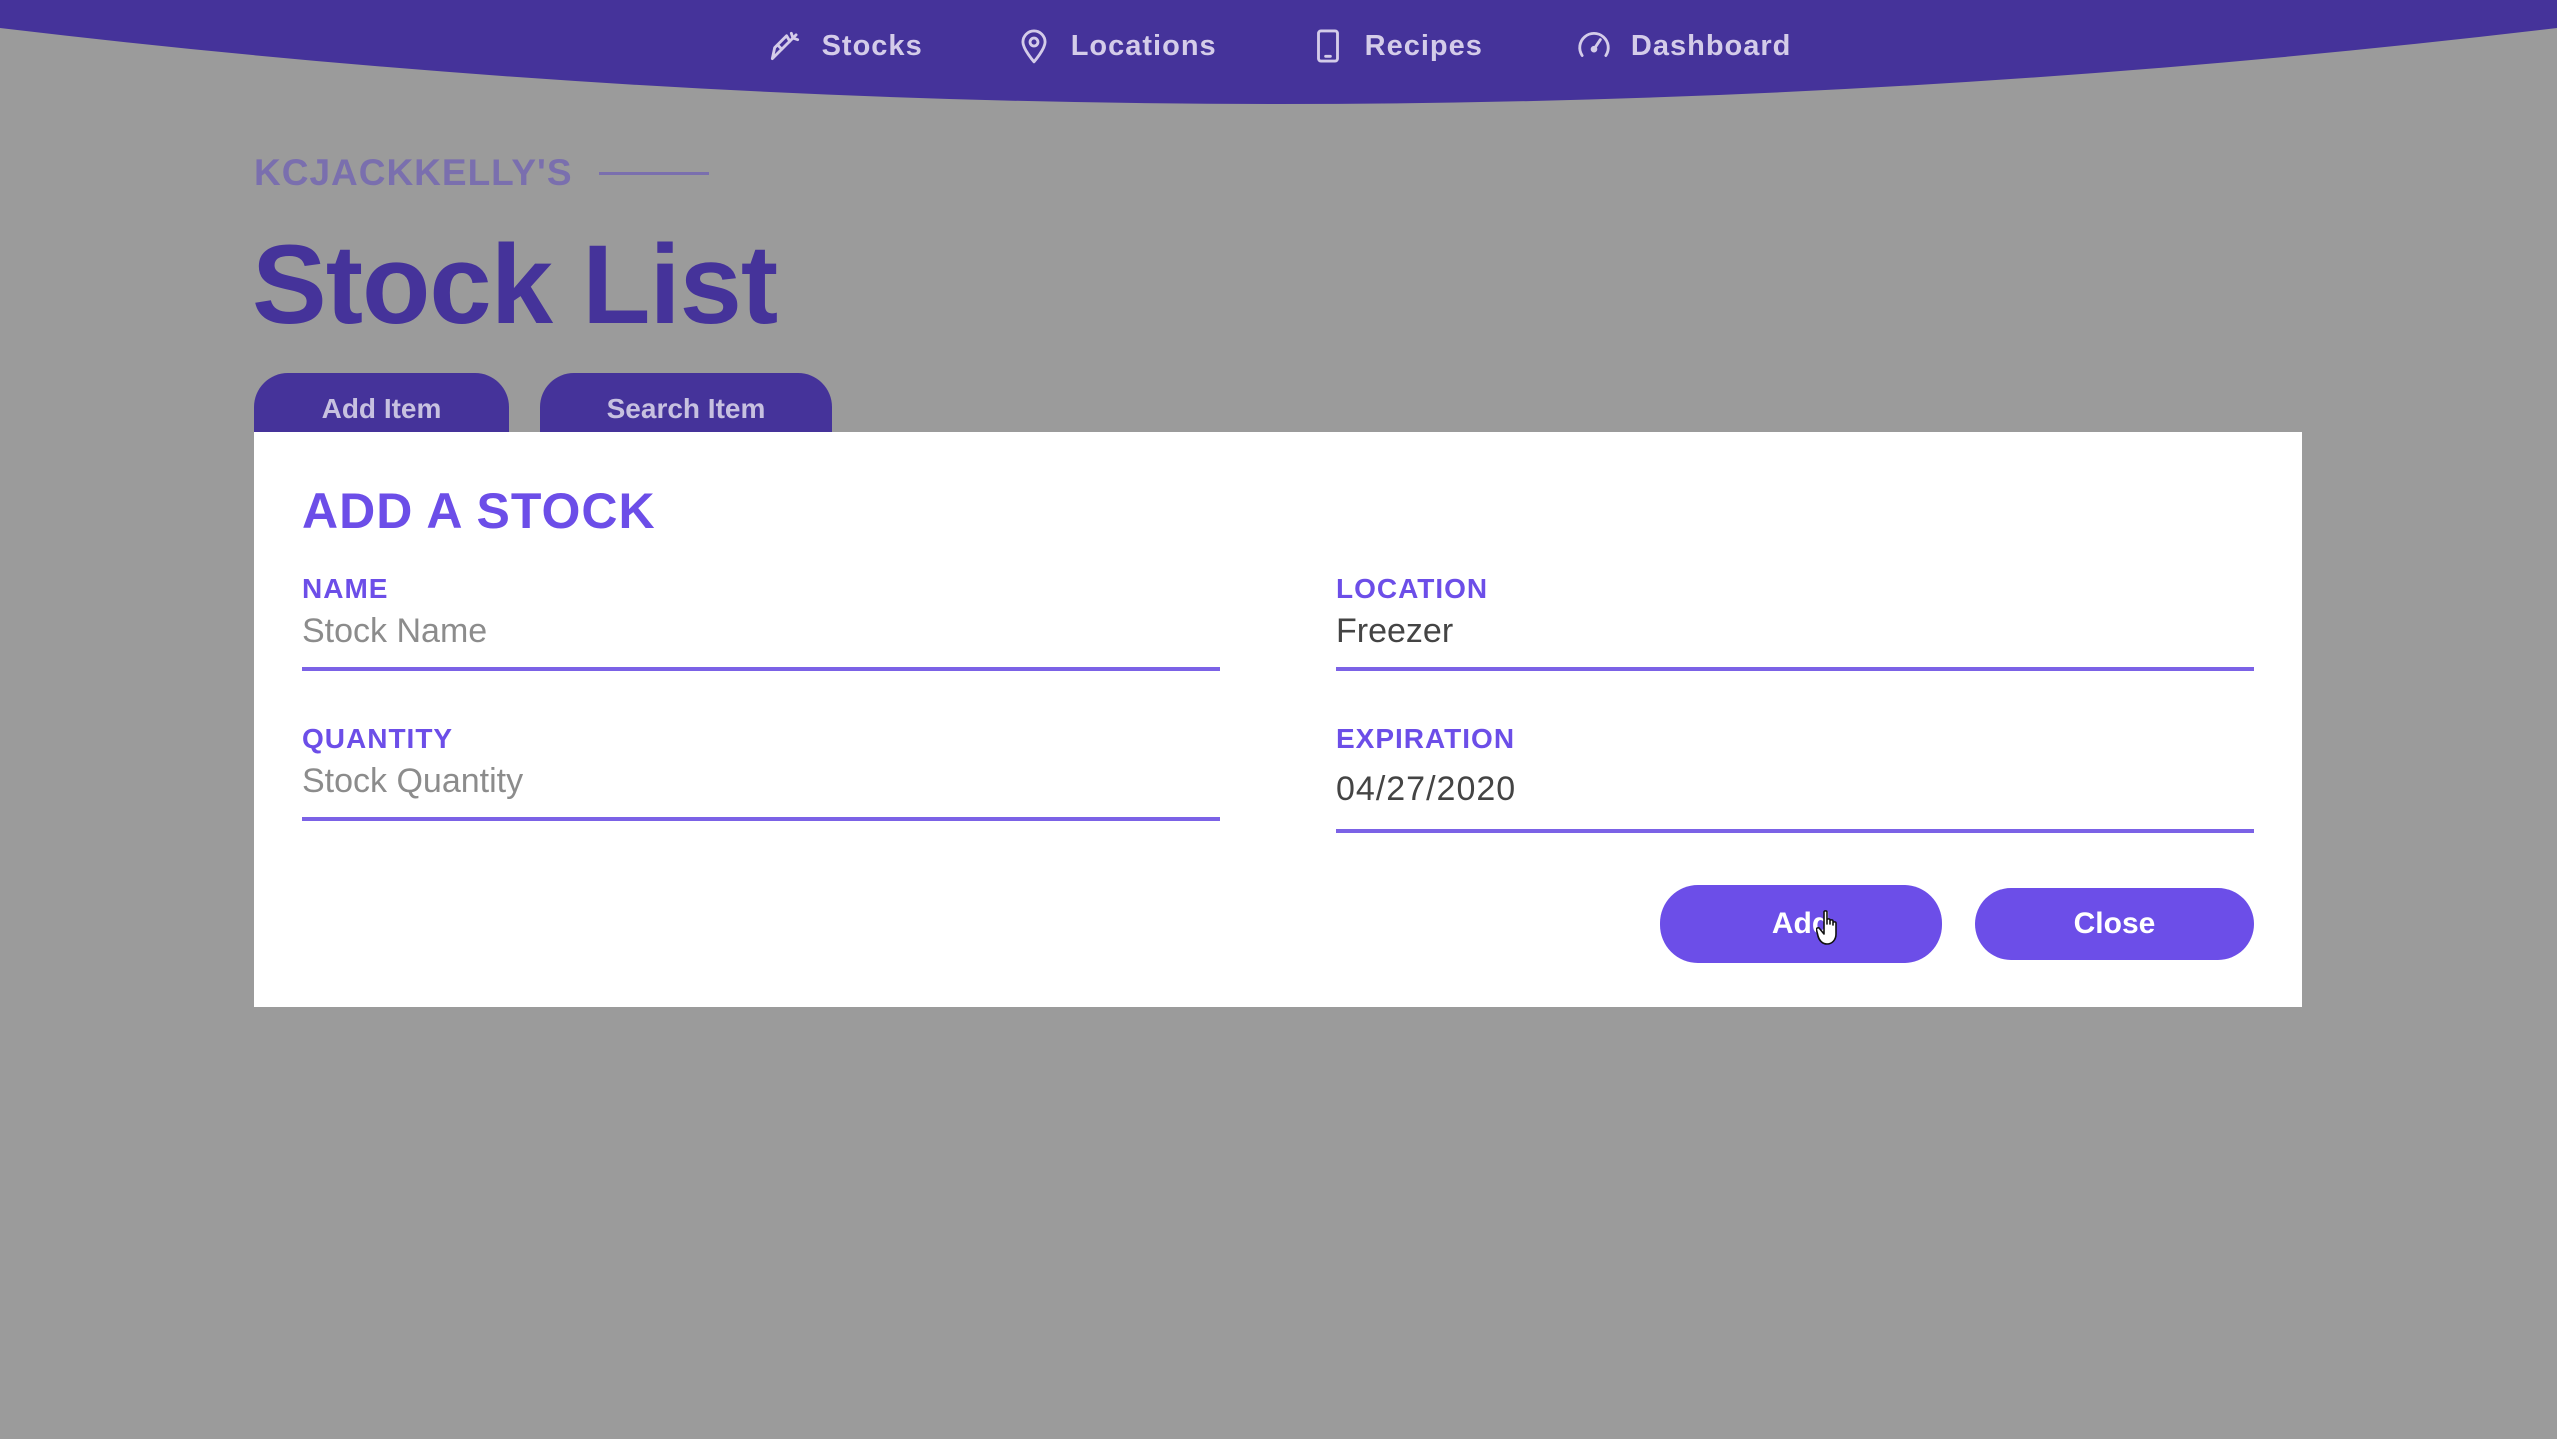 This screenshot has width=2557, height=1439. What do you see at coordinates (1327, 46) in the screenshot?
I see `tablet-icon` at bounding box center [1327, 46].